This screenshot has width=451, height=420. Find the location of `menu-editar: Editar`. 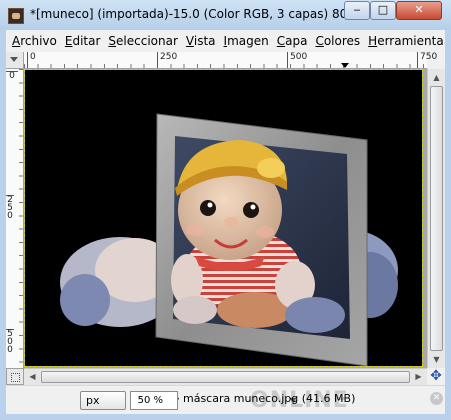

menu-editar: Editar is located at coordinates (83, 41).